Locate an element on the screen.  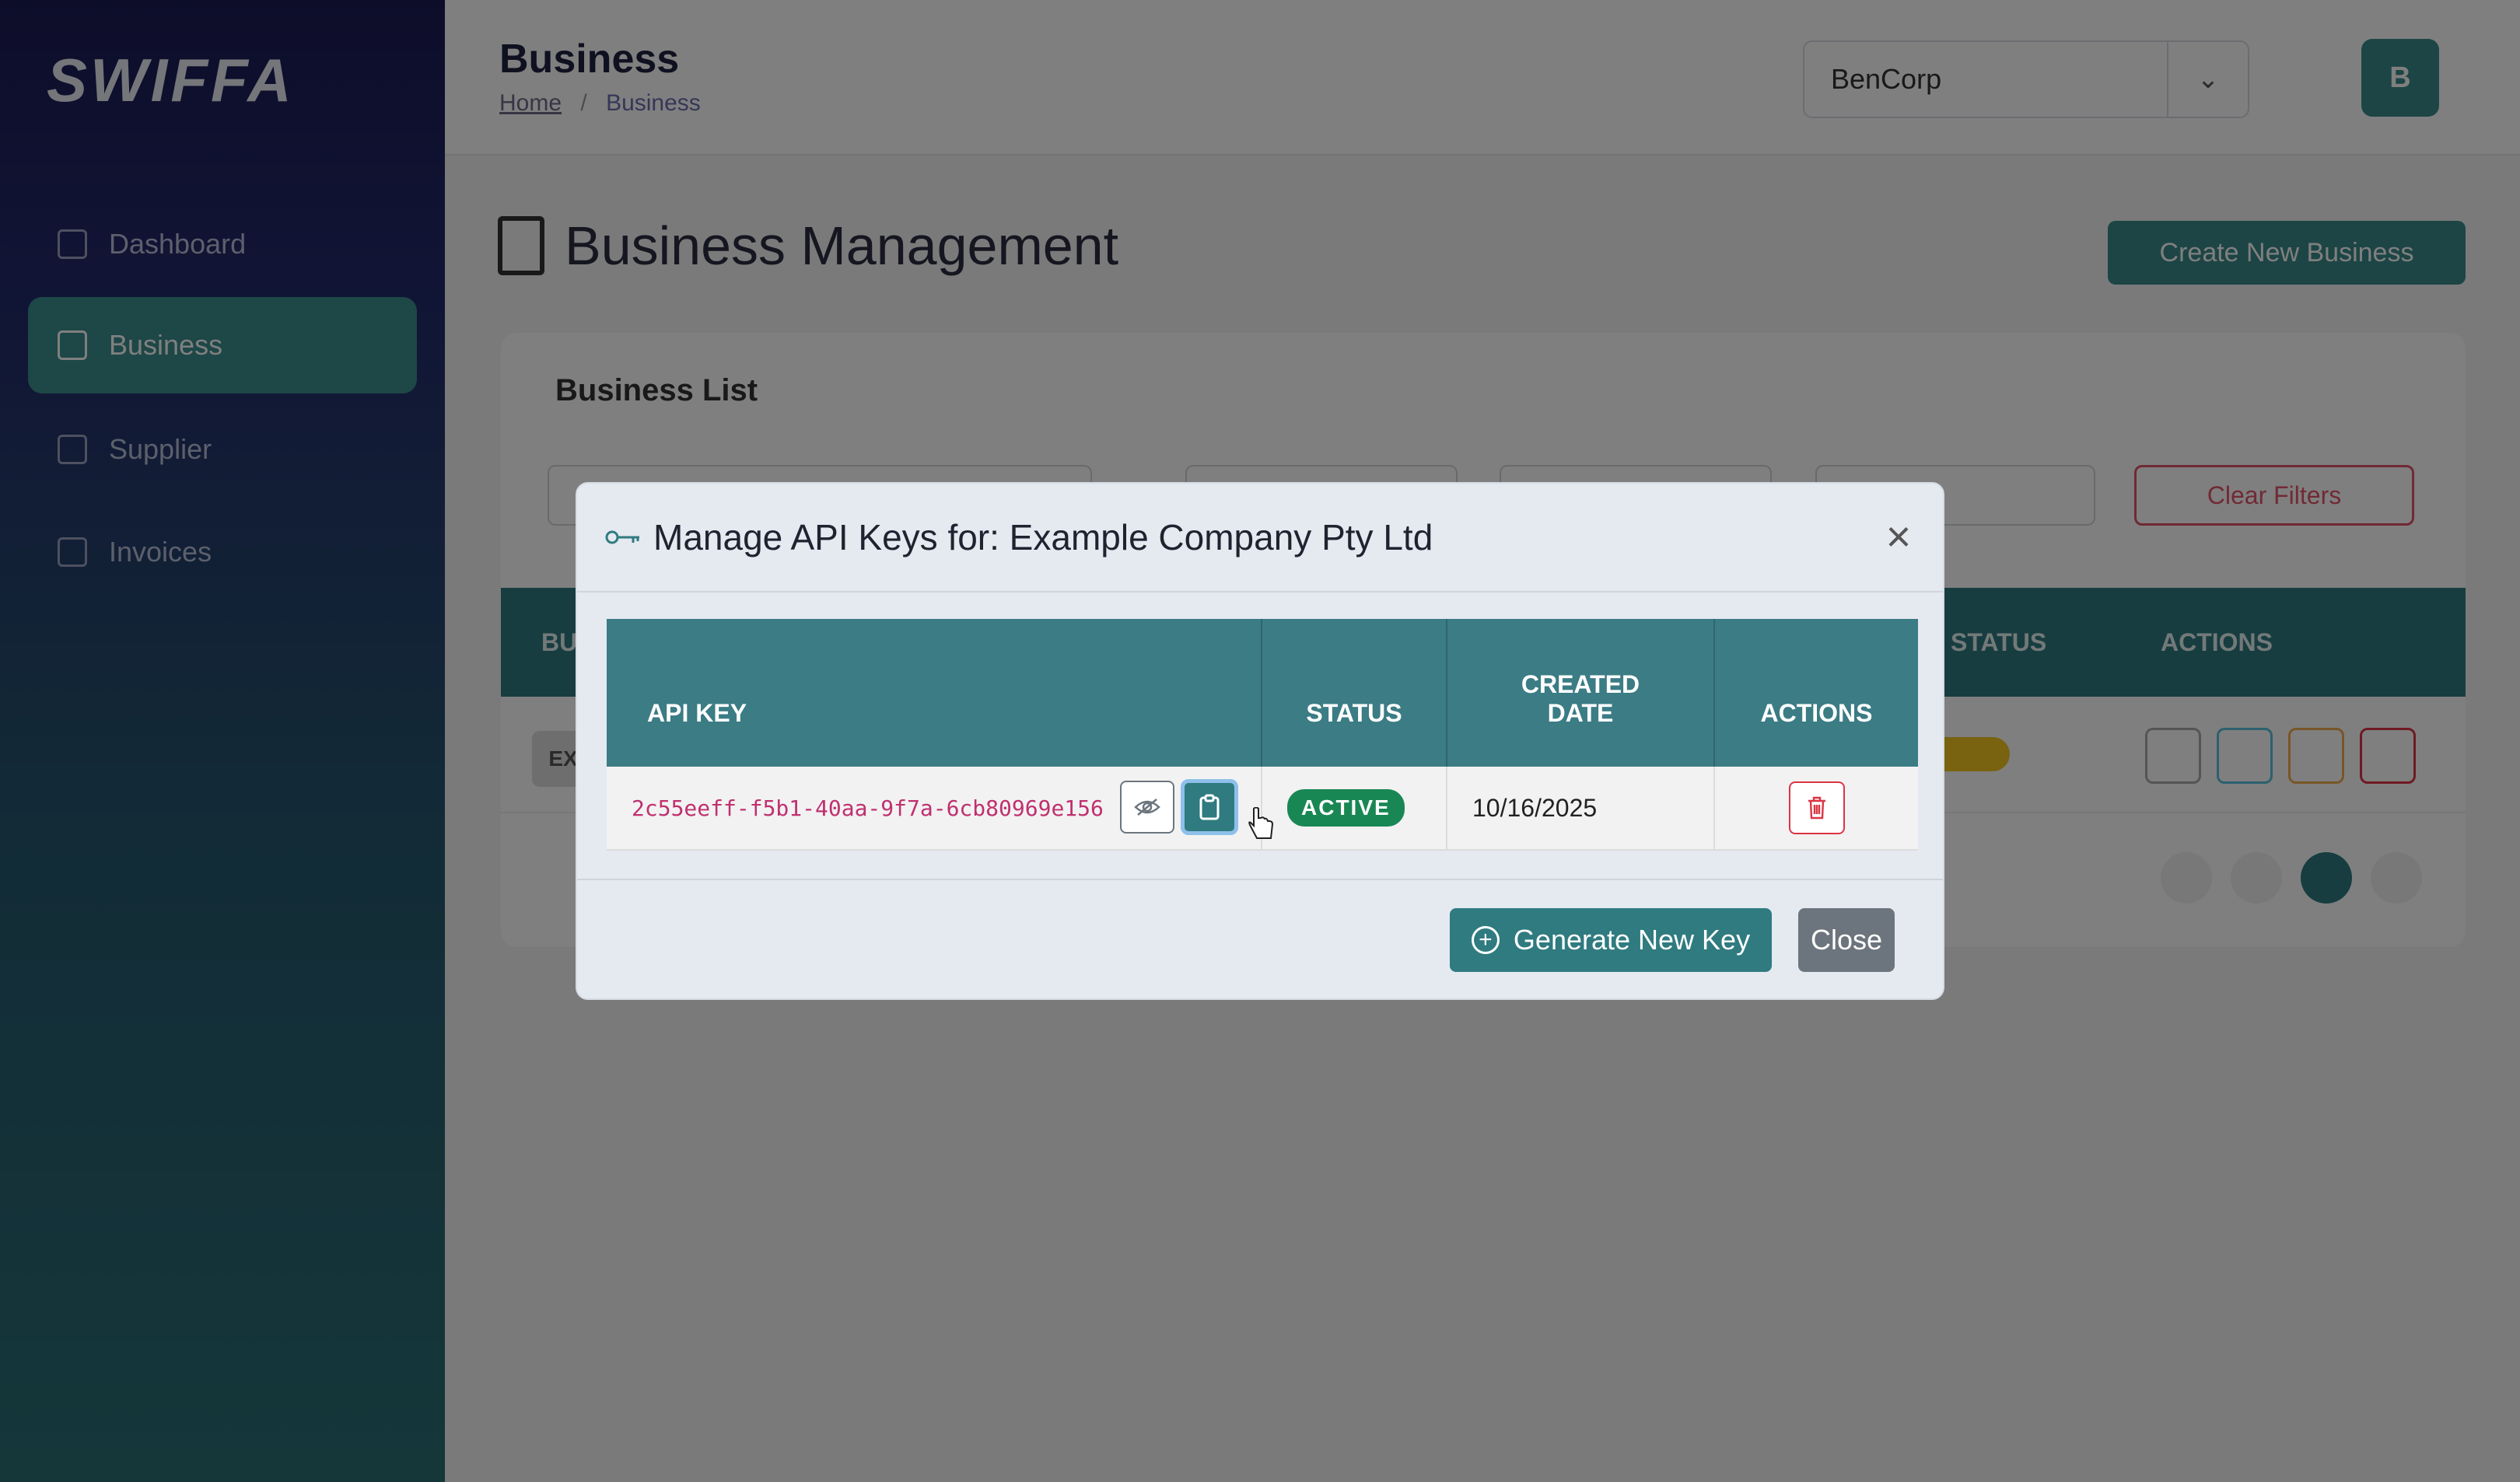
plus-circle-icon: + is located at coordinates (1486, 940).